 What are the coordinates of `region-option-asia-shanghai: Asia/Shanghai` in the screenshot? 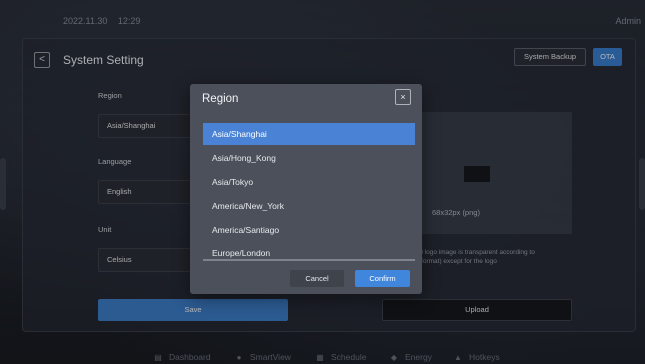 It's located at (309, 134).